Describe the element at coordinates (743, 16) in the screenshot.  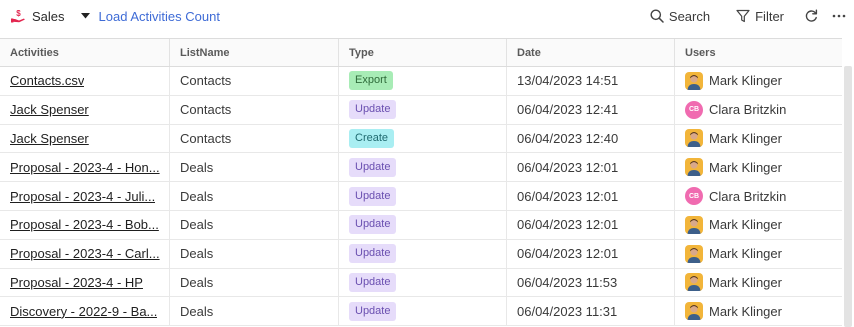
I see `filter-icon` at that location.